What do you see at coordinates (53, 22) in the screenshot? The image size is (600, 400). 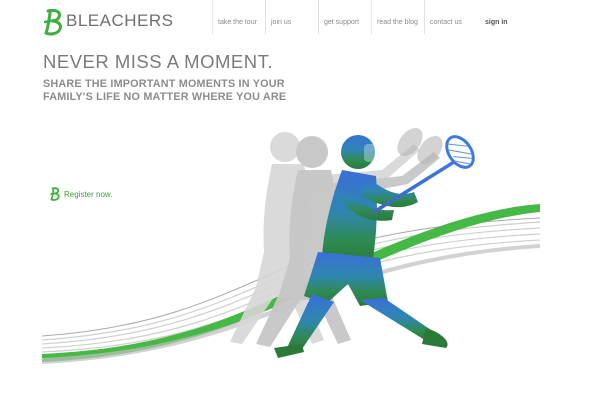 I see `bleachers-b-logo-icon` at bounding box center [53, 22].